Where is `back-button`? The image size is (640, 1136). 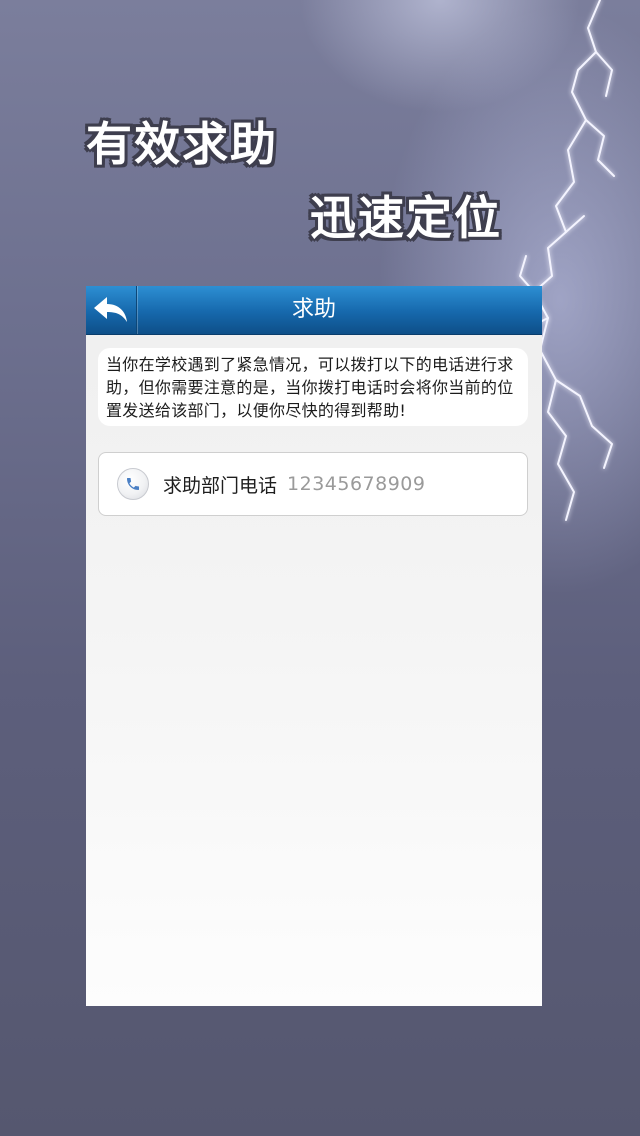 back-button is located at coordinates (111, 310).